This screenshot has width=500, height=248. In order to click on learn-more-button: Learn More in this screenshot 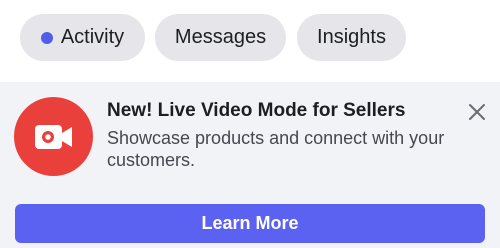, I will do `click(250, 223)`.